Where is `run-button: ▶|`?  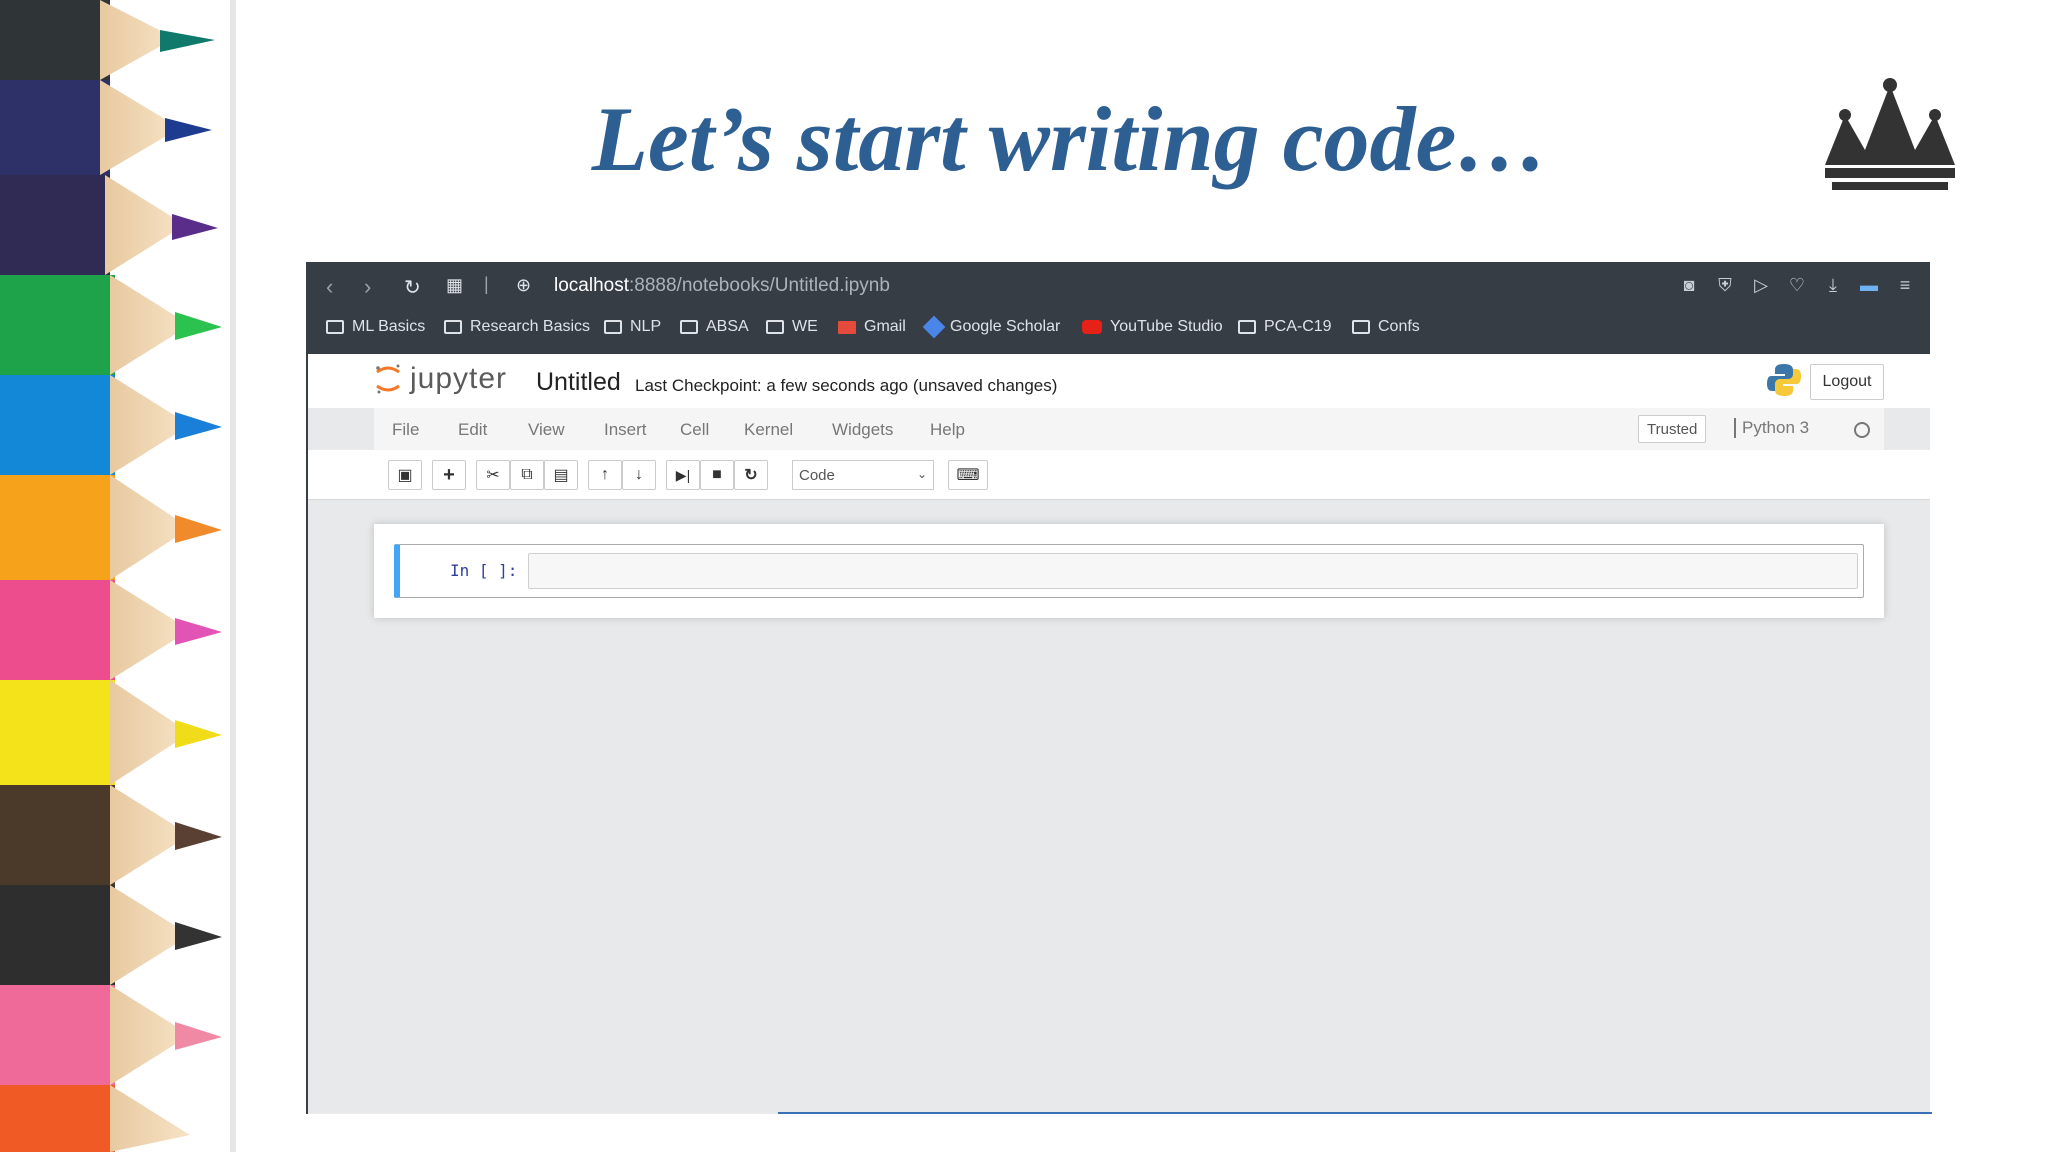 run-button: ▶| is located at coordinates (683, 475).